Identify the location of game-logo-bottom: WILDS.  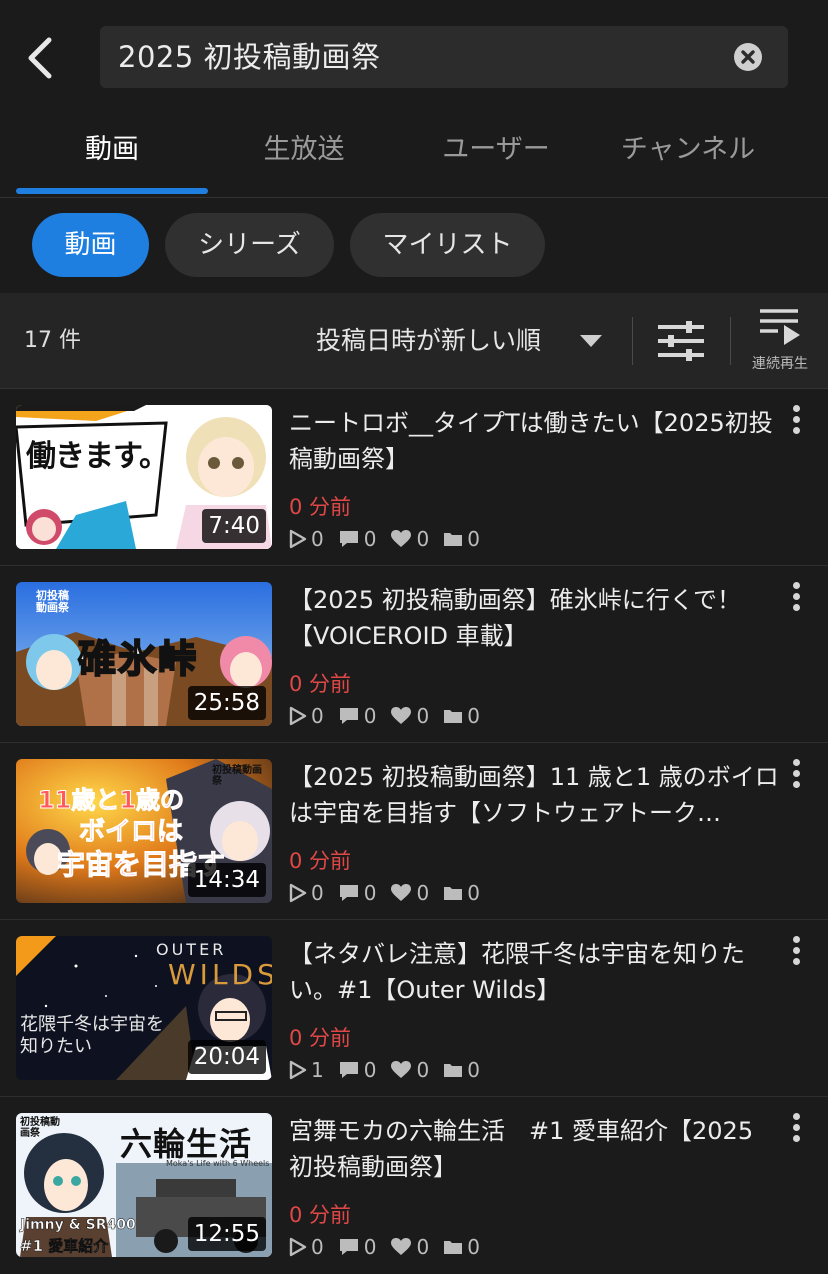
(220, 974).